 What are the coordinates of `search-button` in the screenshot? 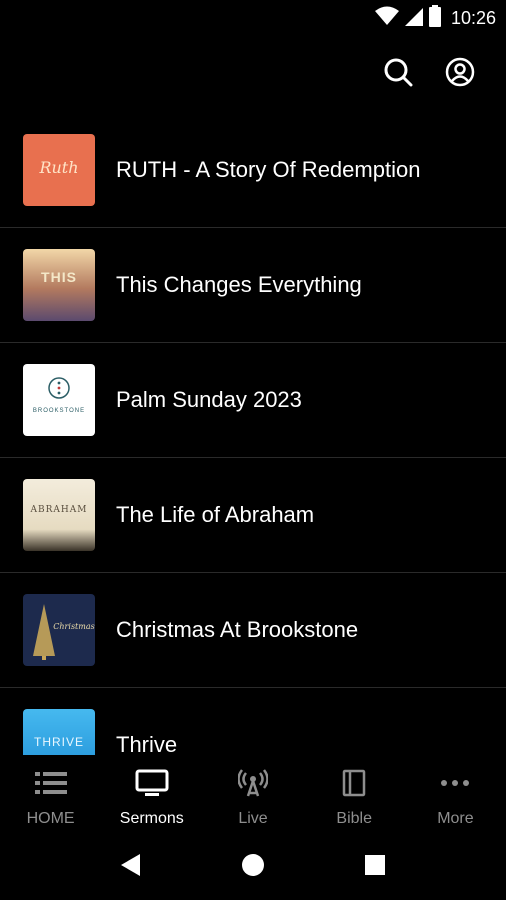 It's located at (398, 74).